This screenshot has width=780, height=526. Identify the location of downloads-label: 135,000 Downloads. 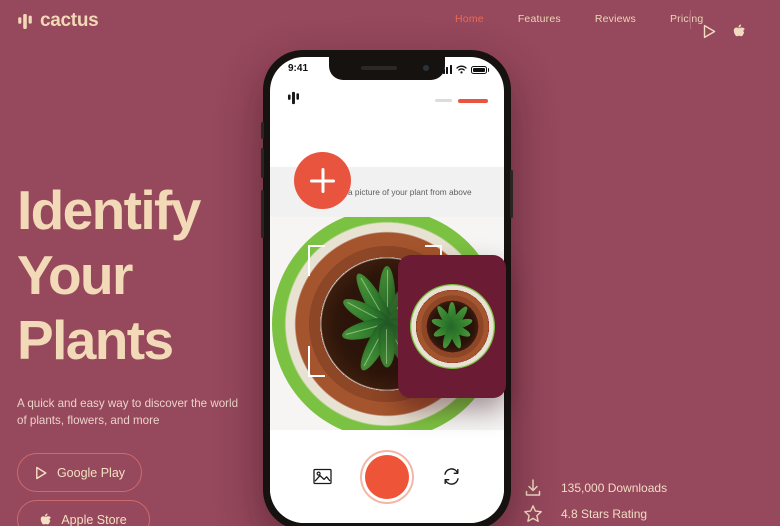
(614, 488).